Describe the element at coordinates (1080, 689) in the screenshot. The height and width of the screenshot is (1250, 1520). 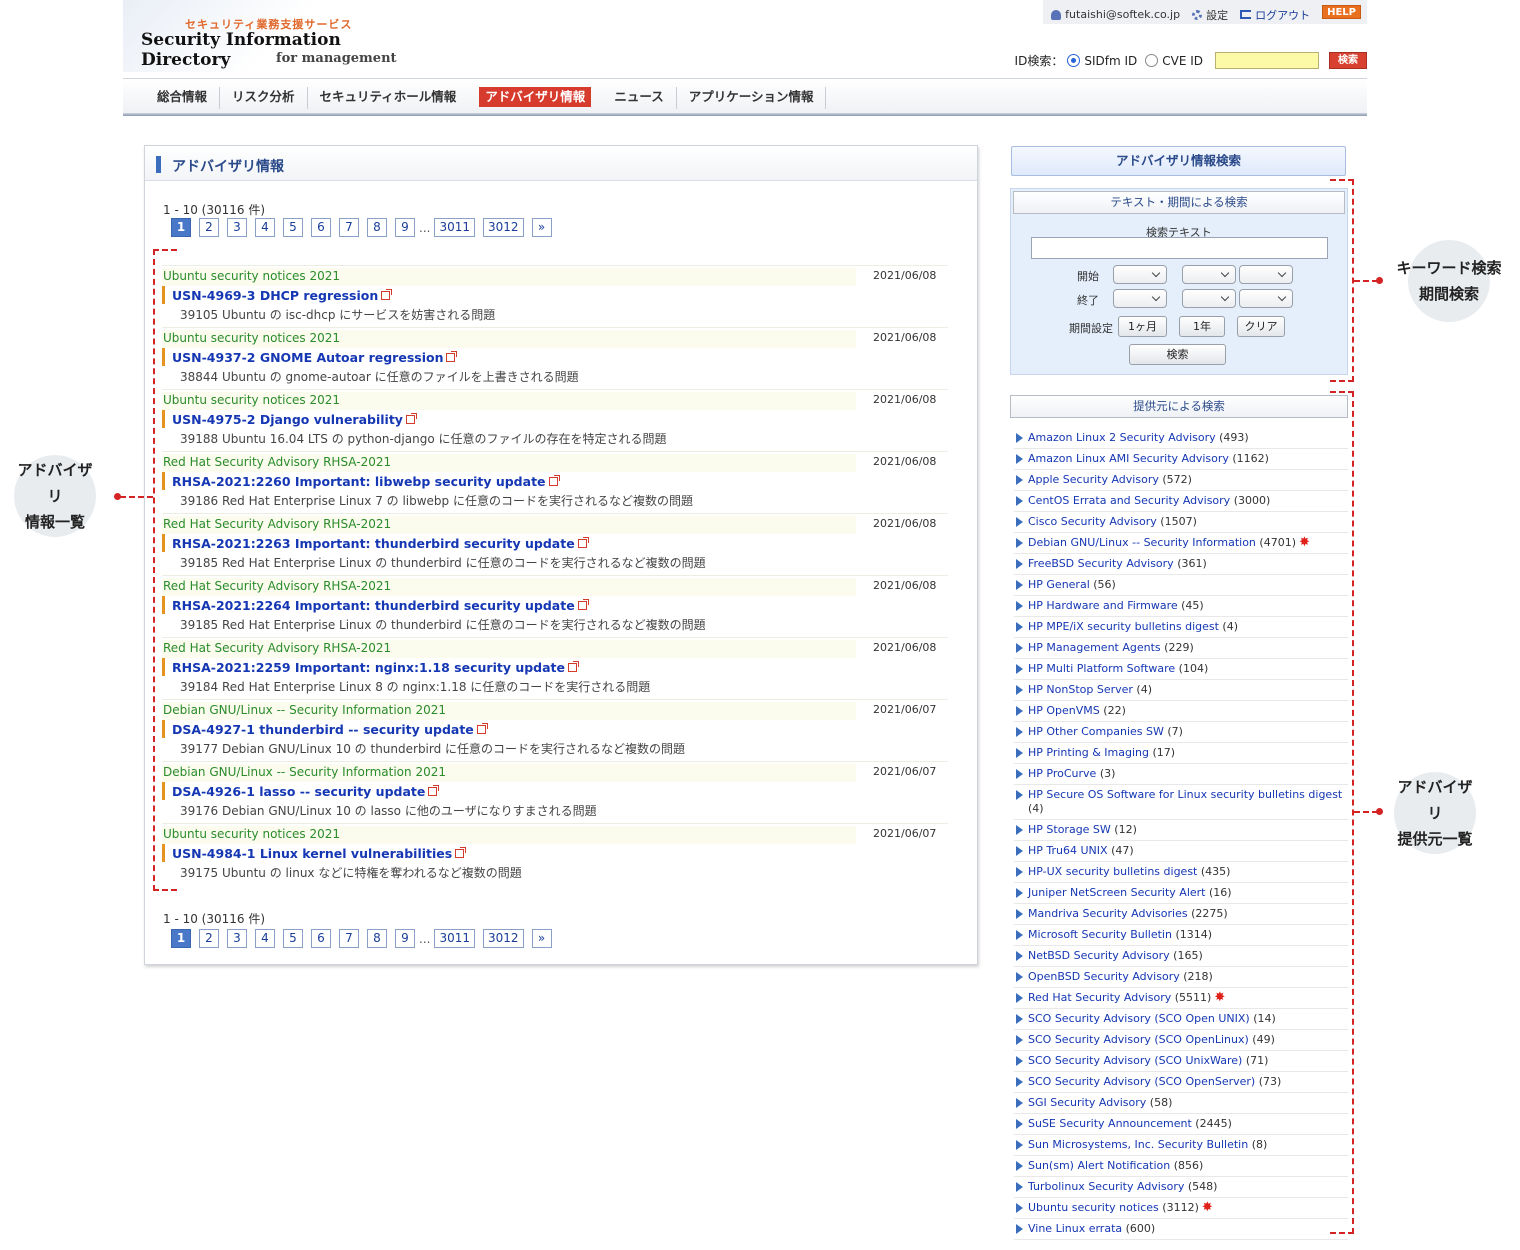
I see `provider-name-link: HP NonStop Server` at that location.